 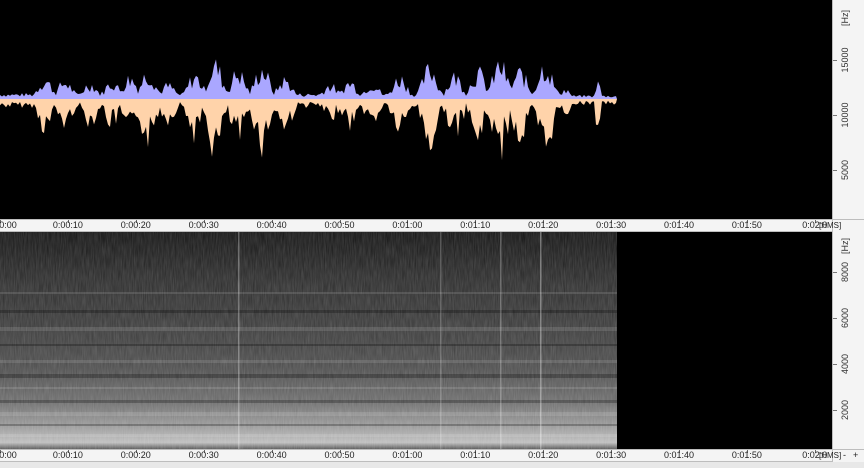 I want to click on ruler-corner-bottom: [HMS] - +, so click(x=841, y=455).